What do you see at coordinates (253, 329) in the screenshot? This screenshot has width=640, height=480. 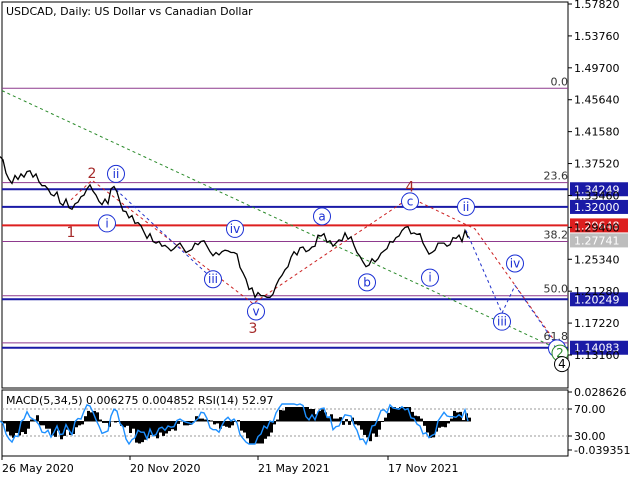 I see `wave-label-red: 3` at bounding box center [253, 329].